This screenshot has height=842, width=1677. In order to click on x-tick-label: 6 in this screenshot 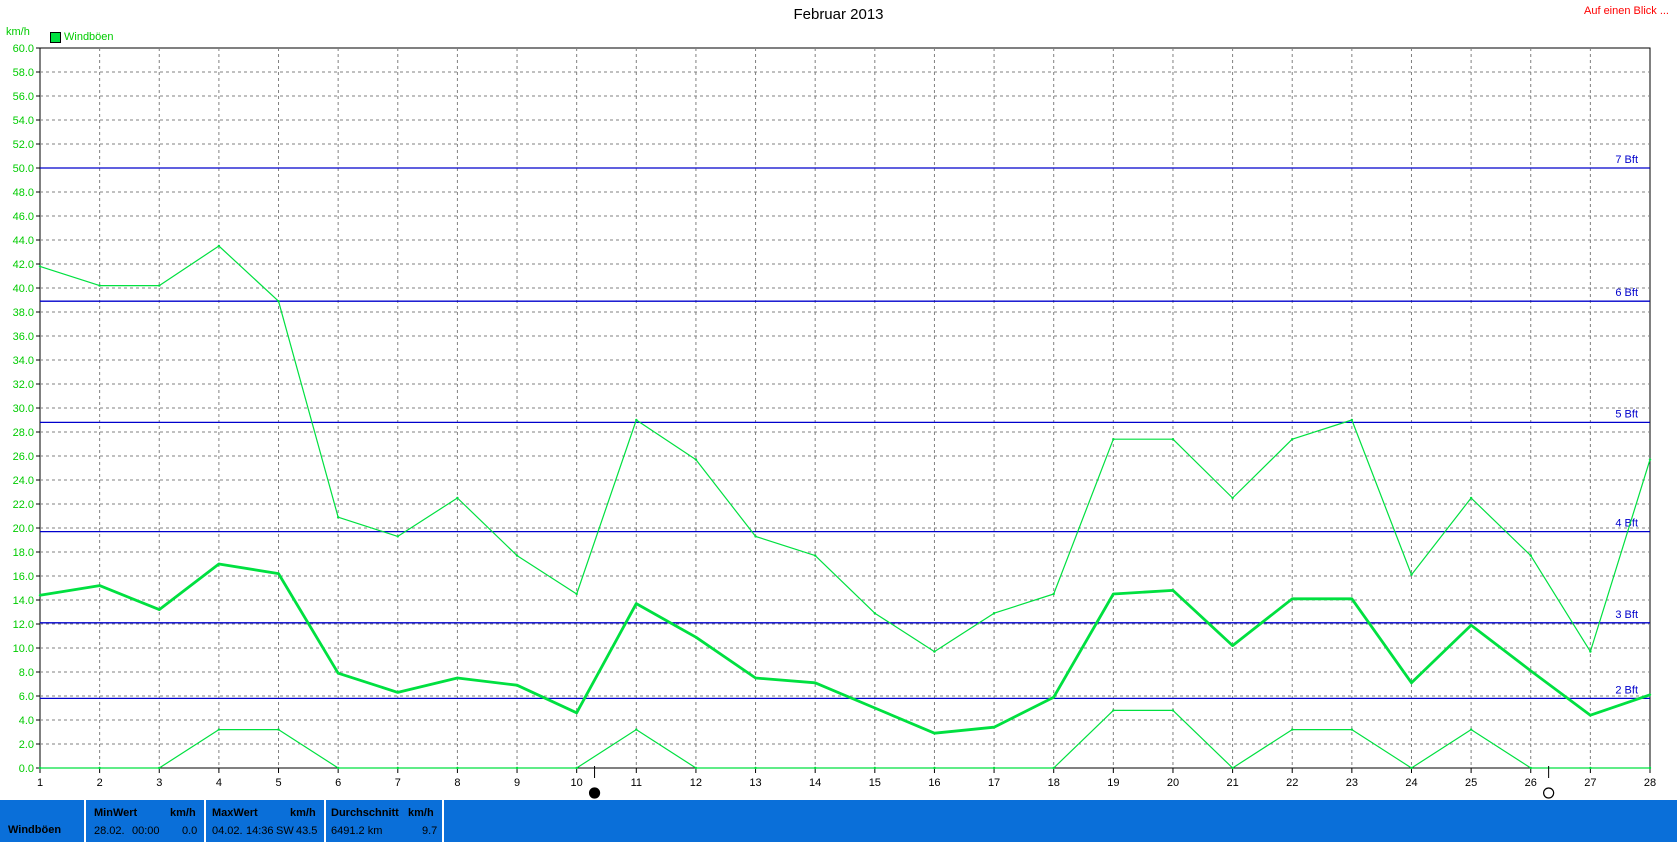, I will do `click(338, 783)`.